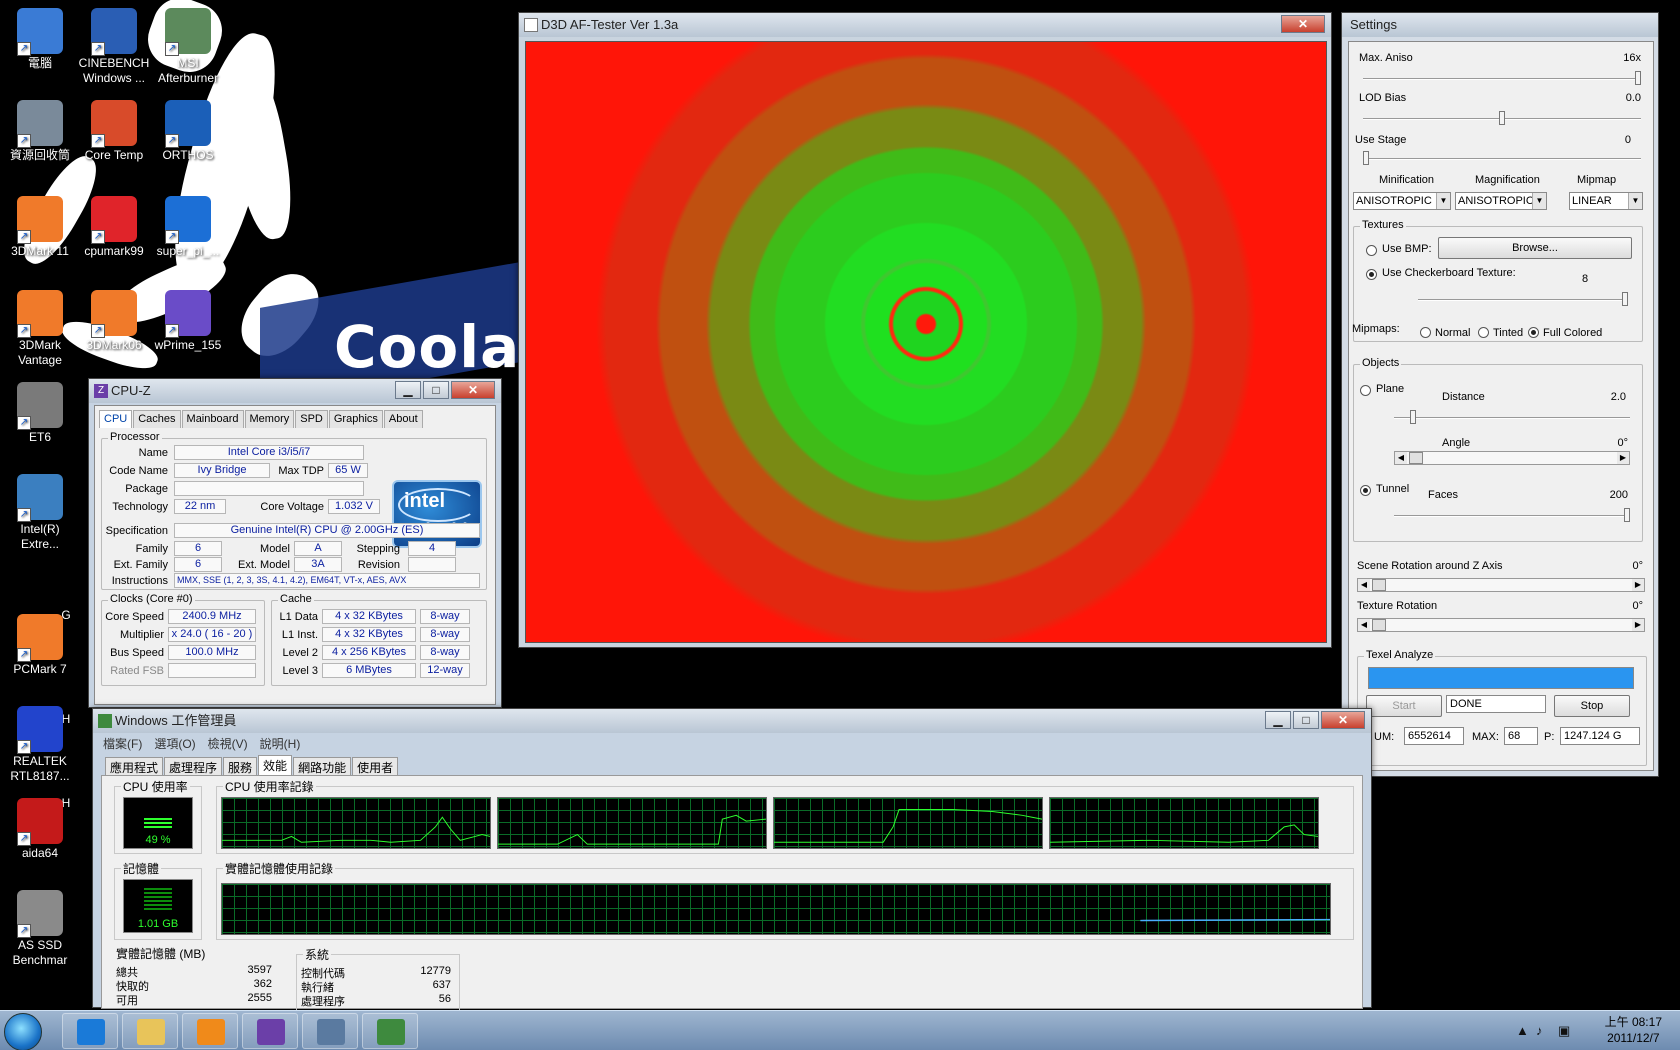  Describe the element at coordinates (1500, 25) in the screenshot. I see `settings-titlebar: Settings` at that location.